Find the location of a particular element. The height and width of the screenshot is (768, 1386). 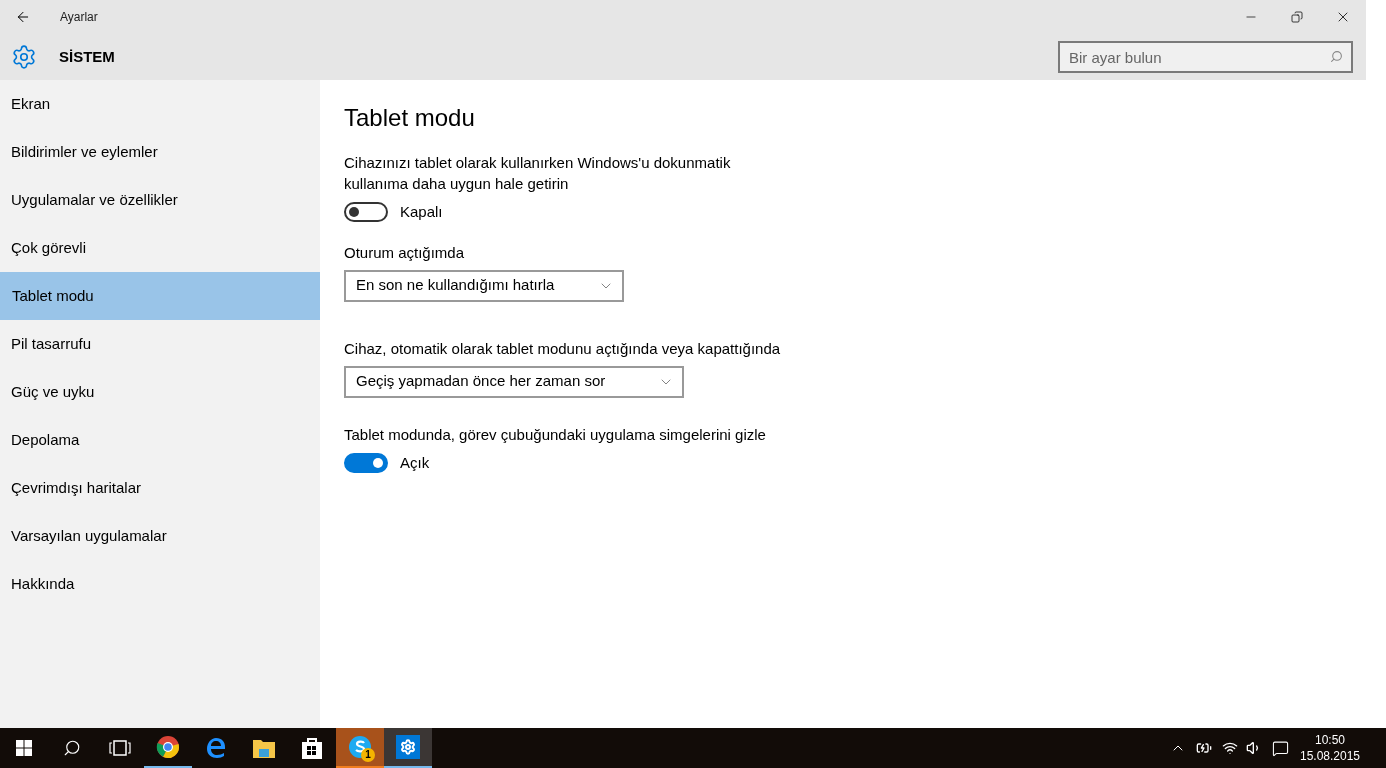

browser-e-icon is located at coordinates (216, 748).